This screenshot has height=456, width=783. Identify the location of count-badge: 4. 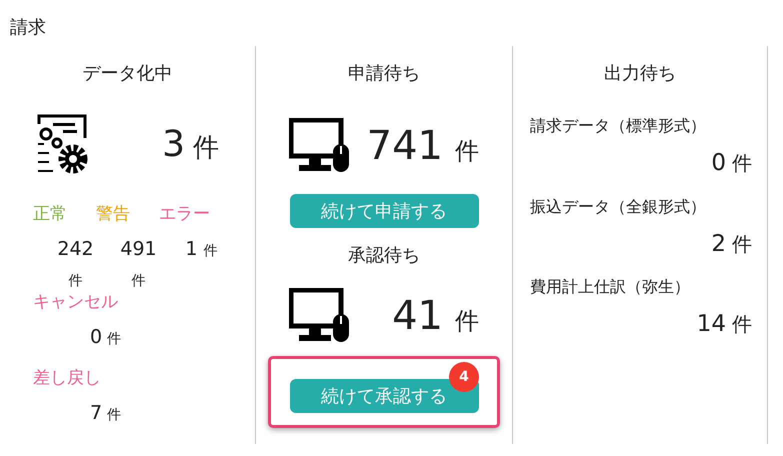
(464, 377).